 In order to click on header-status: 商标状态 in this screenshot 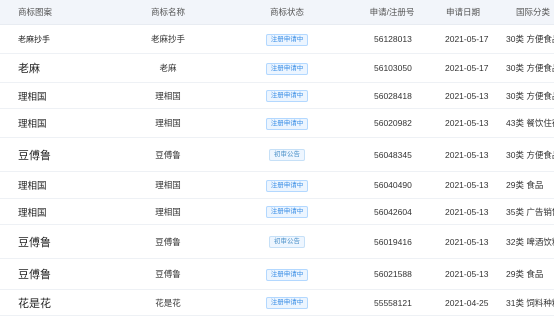, I will do `click(287, 12)`.